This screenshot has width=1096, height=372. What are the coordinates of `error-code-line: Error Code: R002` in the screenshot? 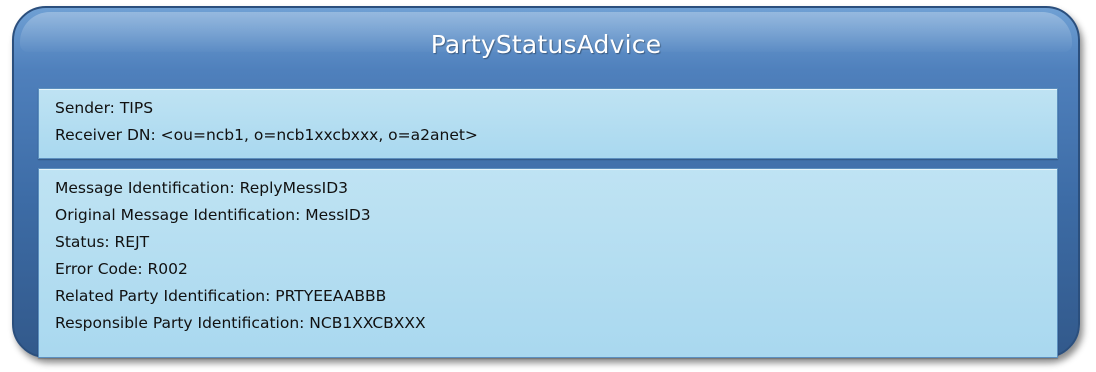 It's located at (121, 269).